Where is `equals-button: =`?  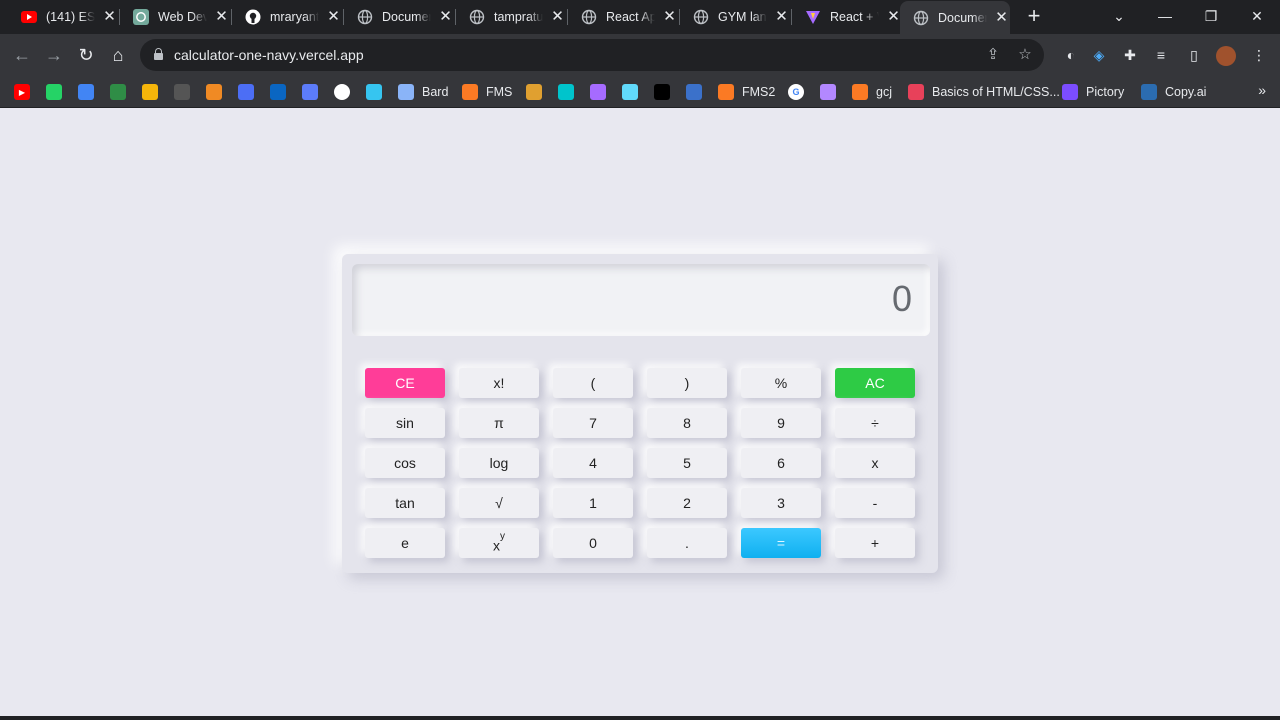 equals-button: = is located at coordinates (781, 543).